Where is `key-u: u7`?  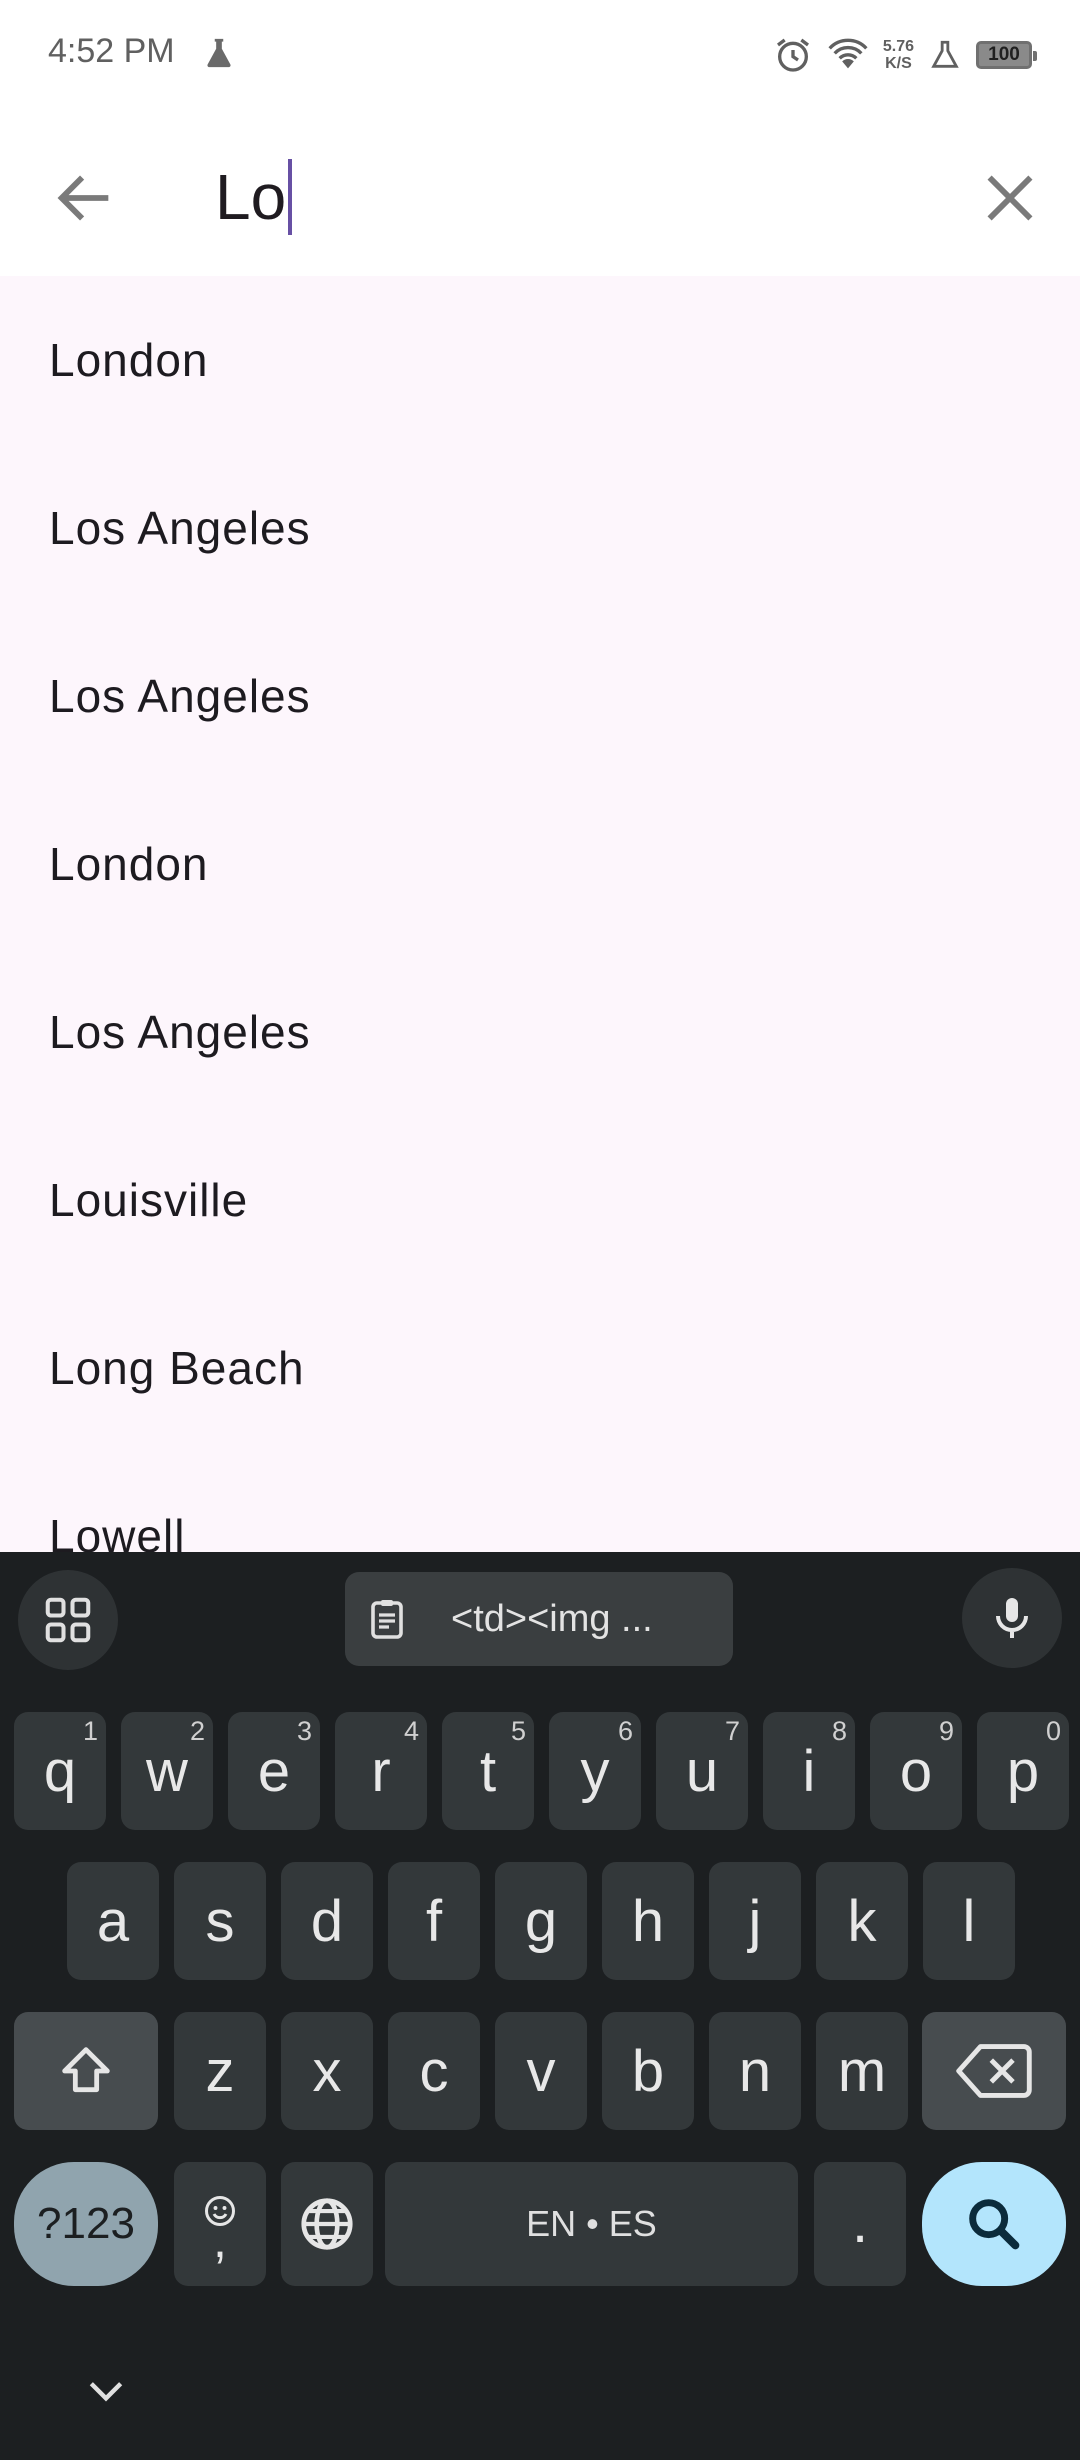
key-u: u7 is located at coordinates (702, 1771).